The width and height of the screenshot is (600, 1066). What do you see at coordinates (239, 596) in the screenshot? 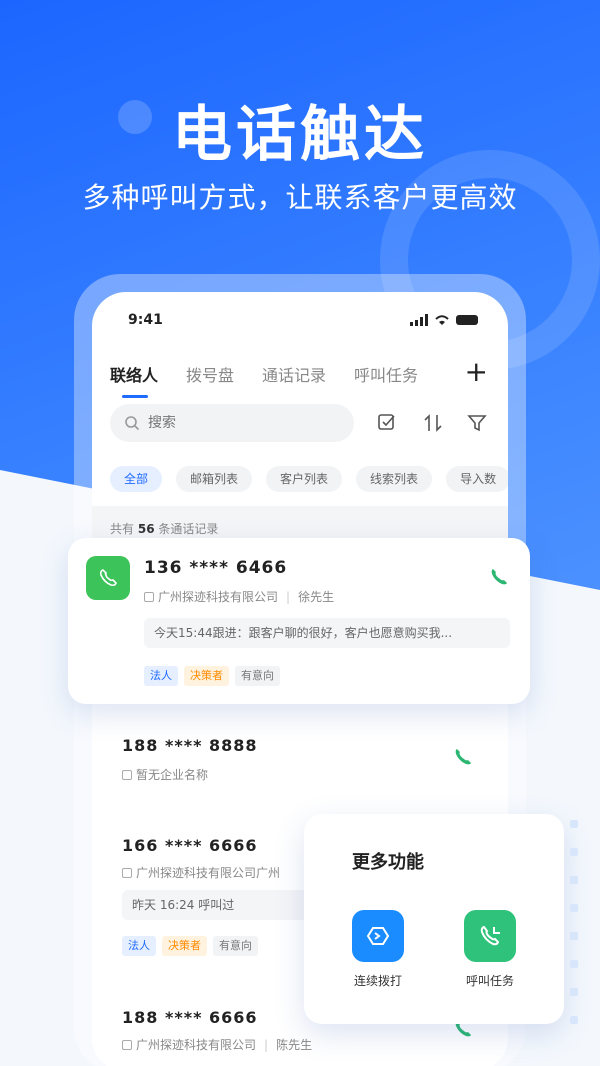
I see `contact-company: 广州探迹科技有限公司 | 徐先生` at bounding box center [239, 596].